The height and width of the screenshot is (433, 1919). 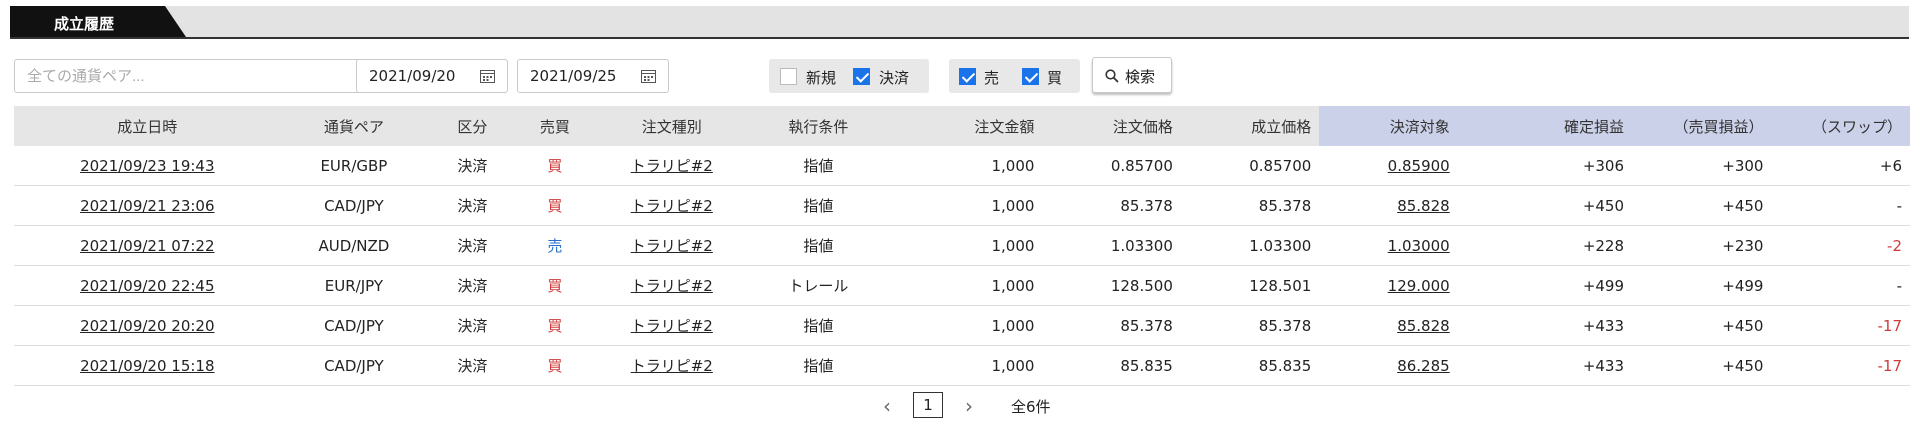 I want to click on cell-order-price: 85.378, so click(x=1111, y=205).